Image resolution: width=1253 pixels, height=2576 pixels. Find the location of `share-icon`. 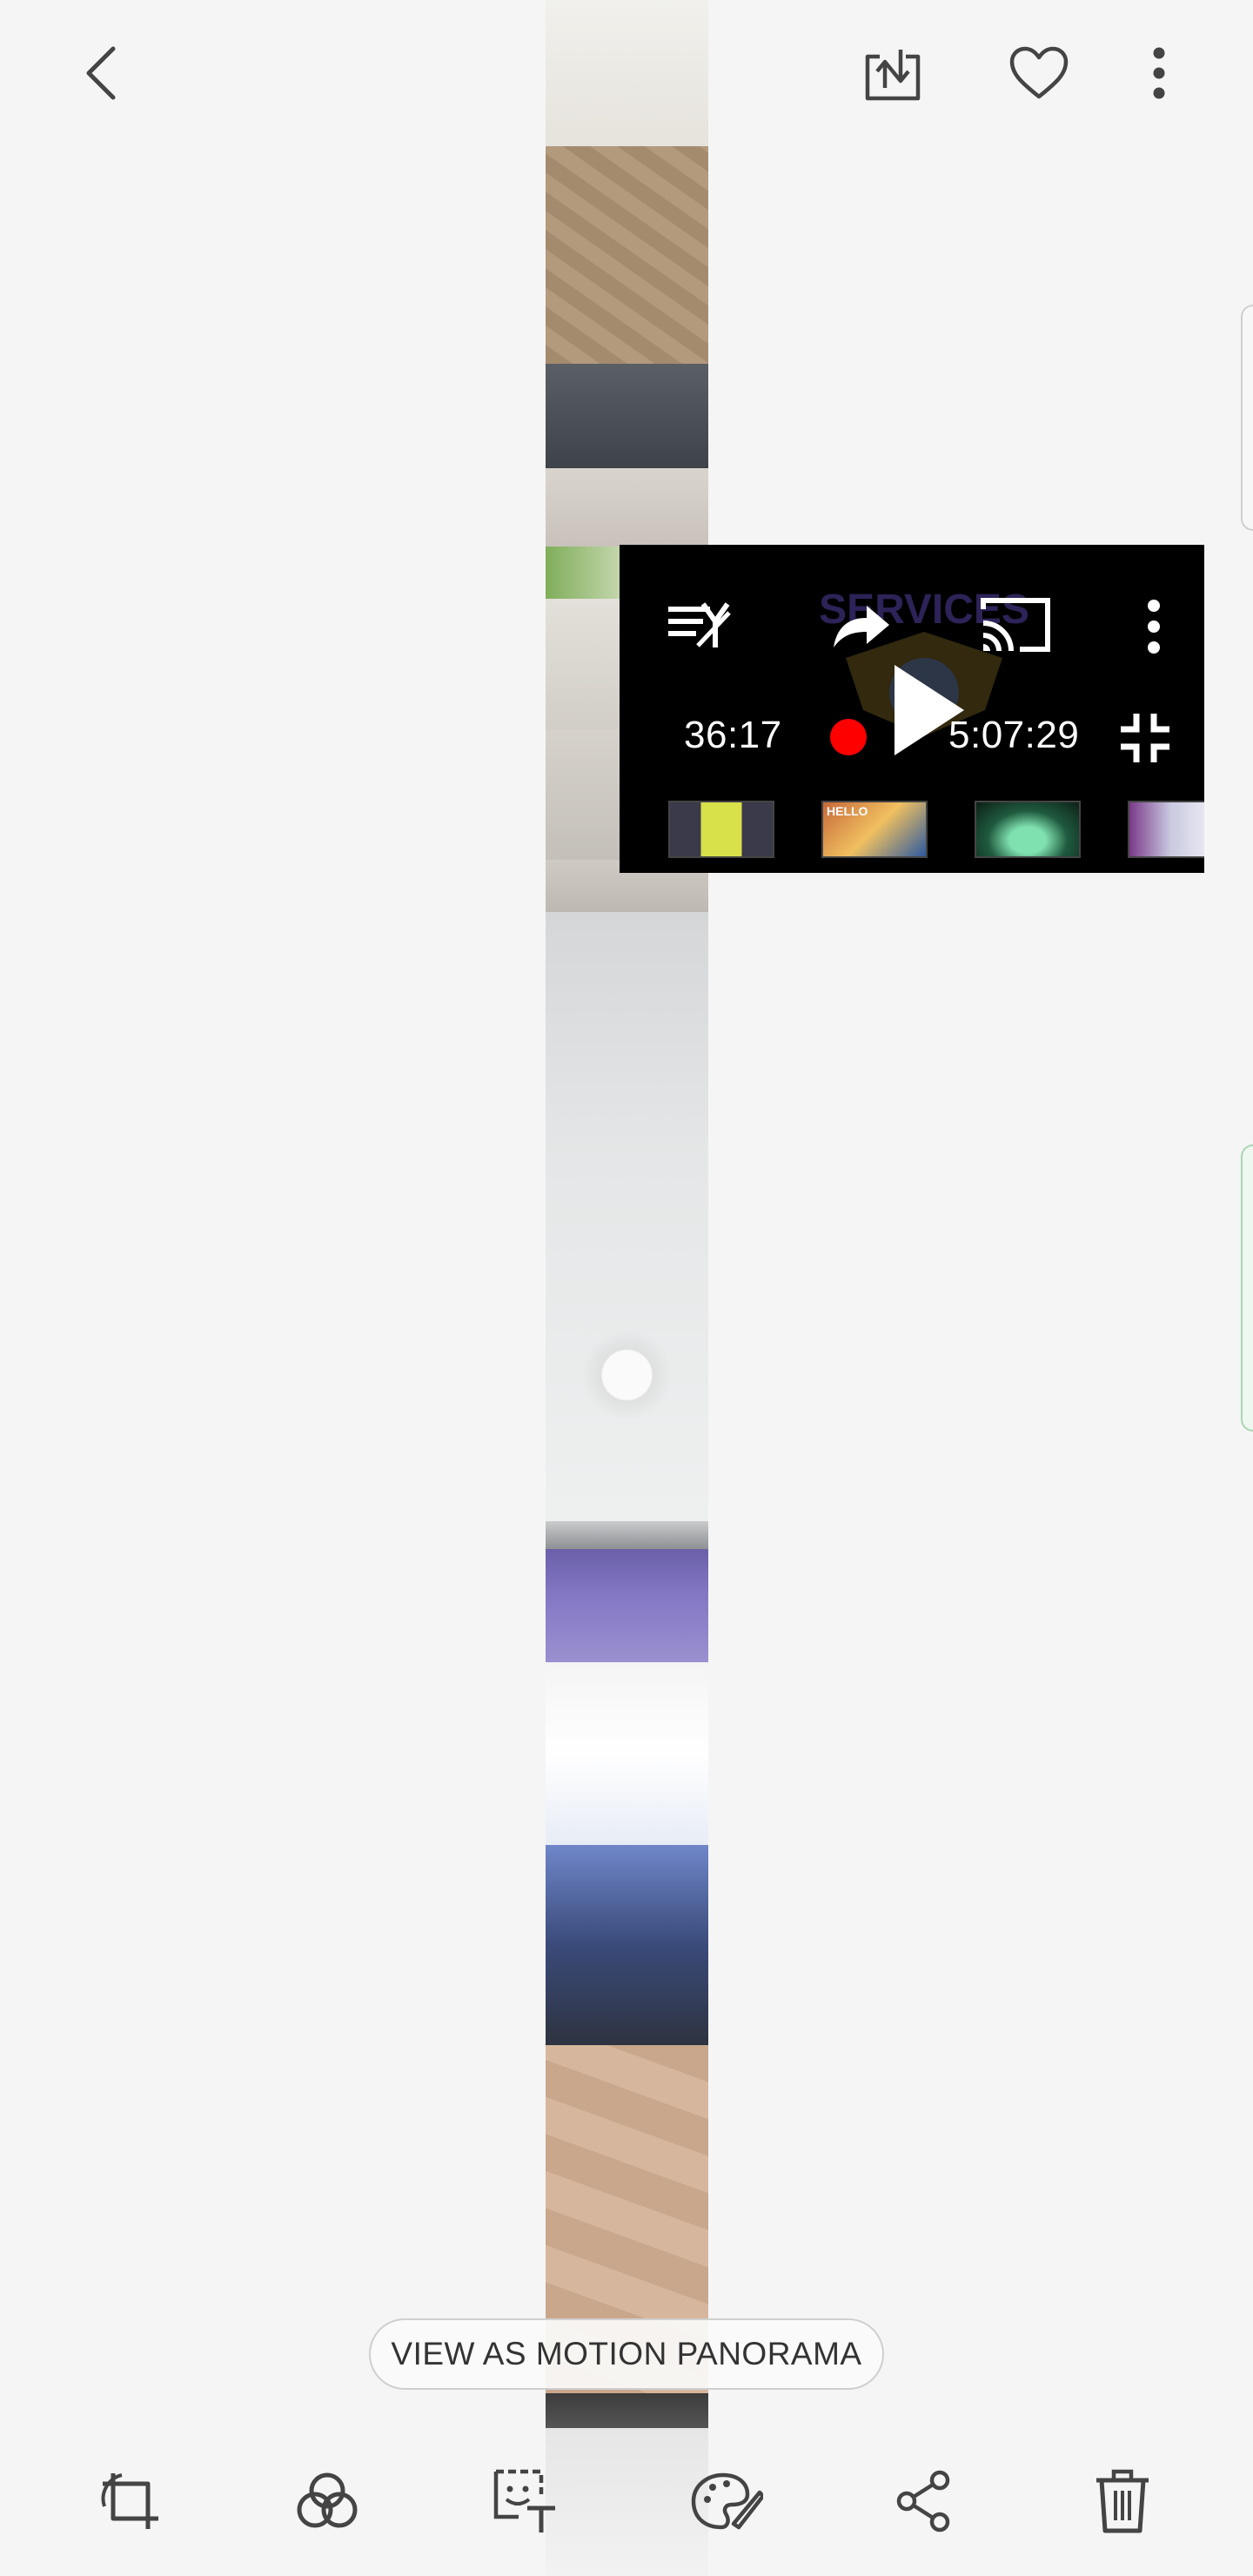

share-icon is located at coordinates (924, 2501).